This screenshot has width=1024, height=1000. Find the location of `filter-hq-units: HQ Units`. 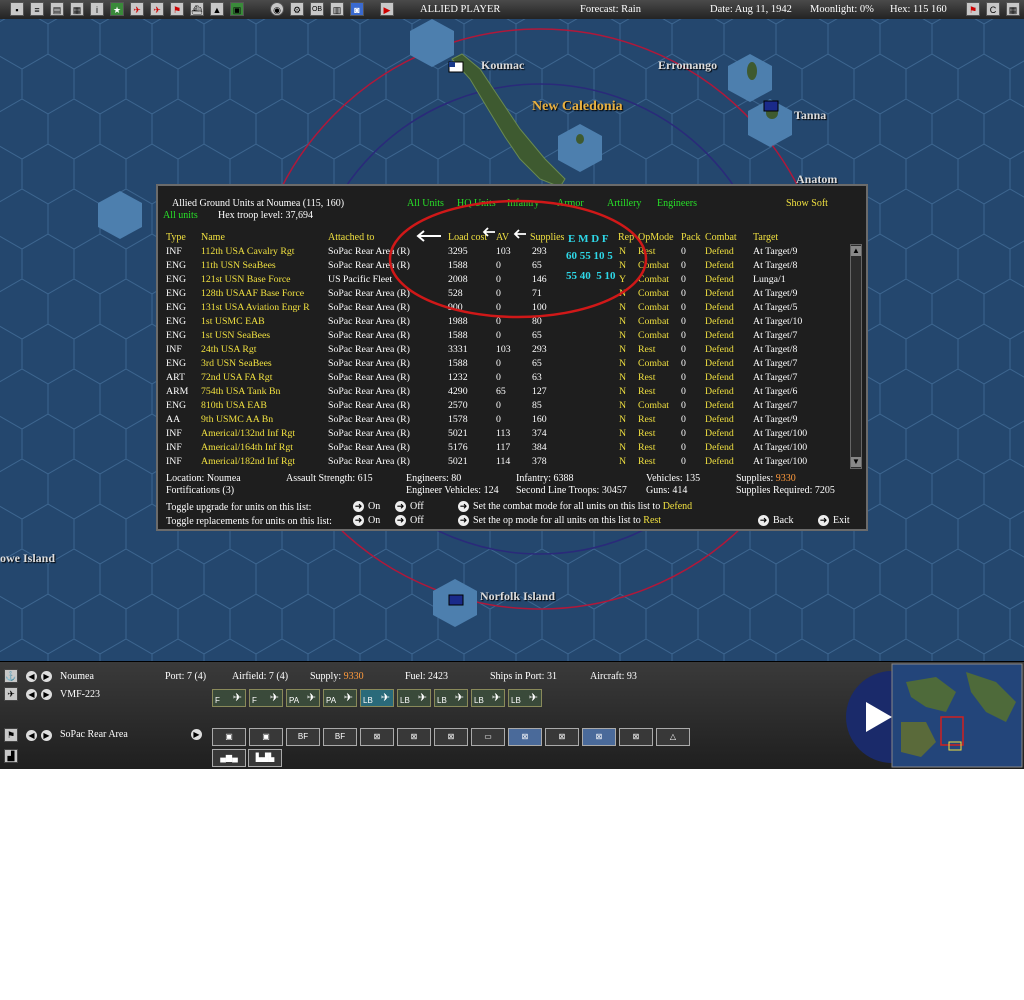

filter-hq-units: HQ Units is located at coordinates (476, 203).